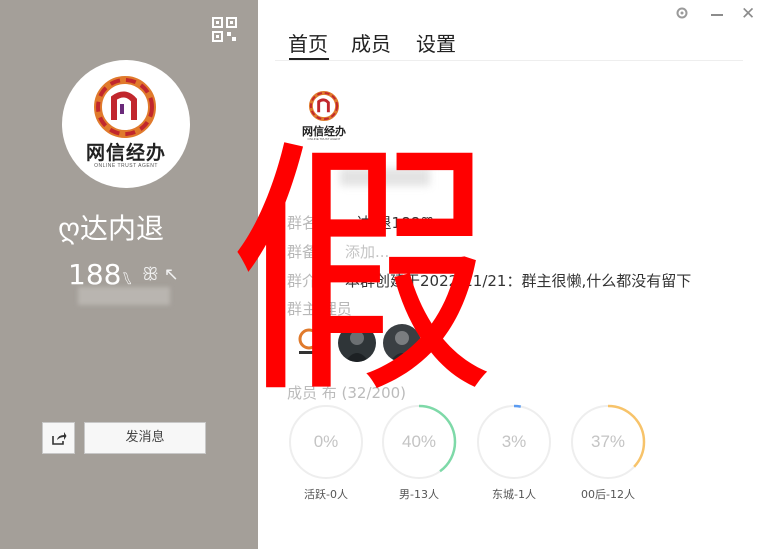 The height and width of the screenshot is (549, 775). Describe the element at coordinates (145, 438) in the screenshot. I see `send-message-button: 发消息` at that location.